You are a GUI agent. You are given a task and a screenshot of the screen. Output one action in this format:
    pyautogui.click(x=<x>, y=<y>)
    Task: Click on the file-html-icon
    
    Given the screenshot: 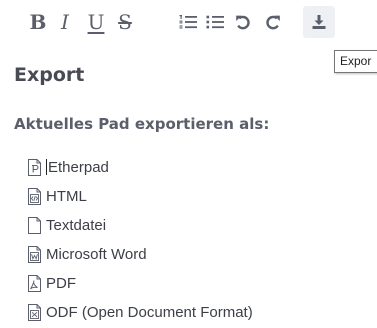 What is the action you would take?
    pyautogui.click(x=34, y=196)
    